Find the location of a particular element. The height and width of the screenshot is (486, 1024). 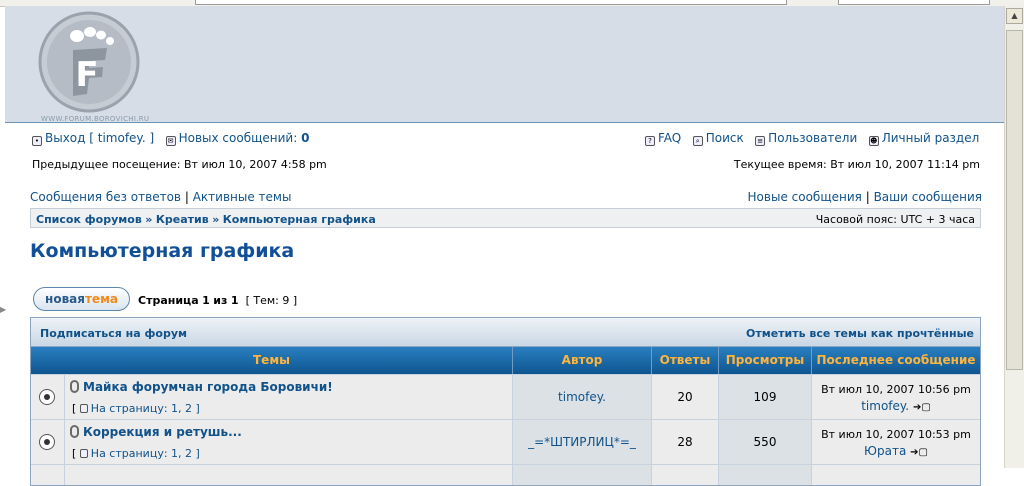

logo-caption: WWW.FORUM.BOROVICHI.RU is located at coordinates (95, 119).